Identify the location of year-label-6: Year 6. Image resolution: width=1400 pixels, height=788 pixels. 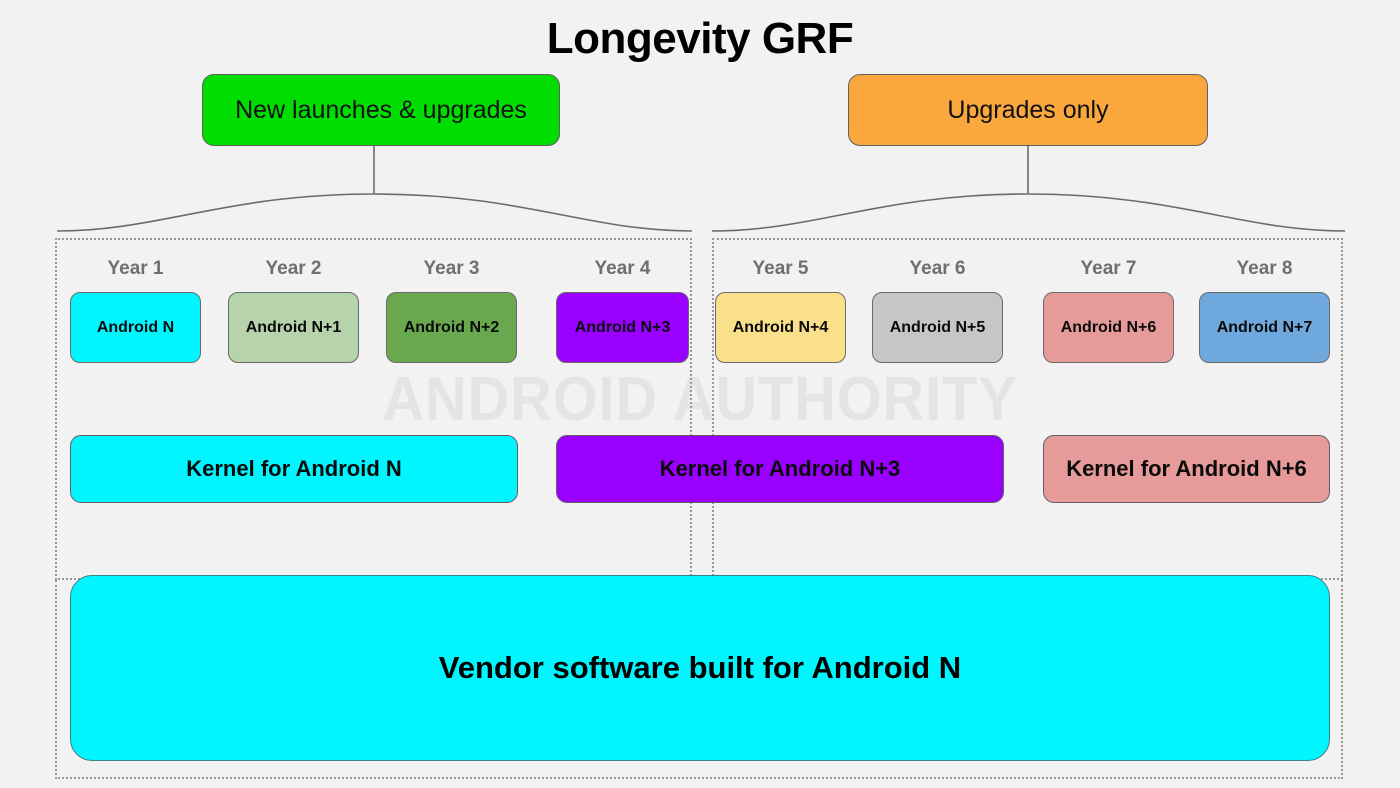
(937, 268).